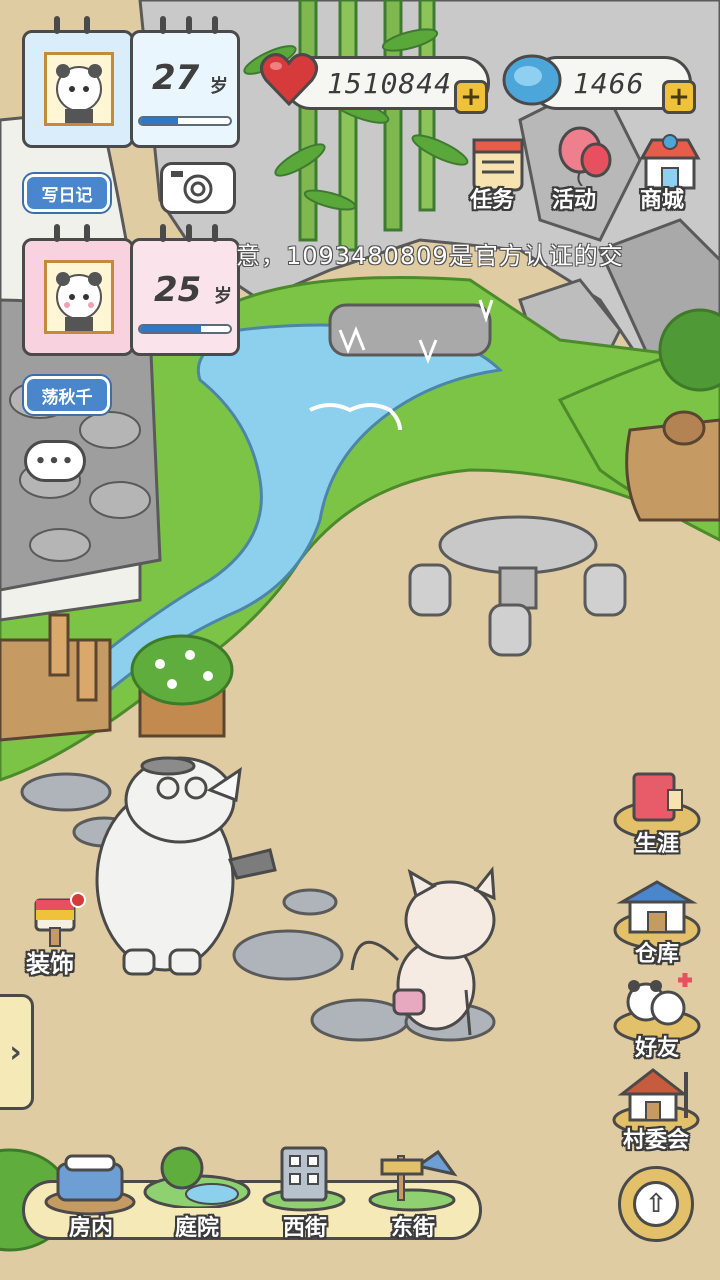 This screenshot has width=720, height=1280. I want to click on career-label: 生涯, so click(656, 844).